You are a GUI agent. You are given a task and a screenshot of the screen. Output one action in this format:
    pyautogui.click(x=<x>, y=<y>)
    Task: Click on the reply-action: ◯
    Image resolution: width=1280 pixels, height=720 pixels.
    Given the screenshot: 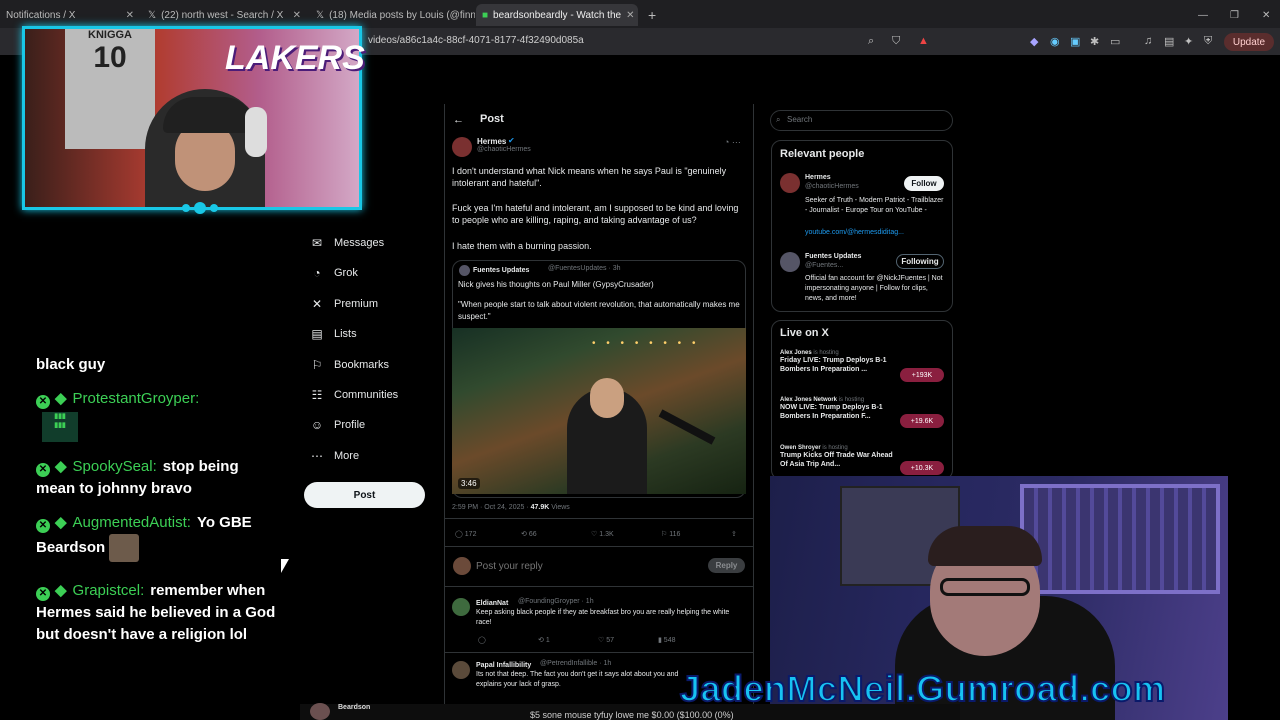 What is the action you would take?
    pyautogui.click(x=508, y=640)
    